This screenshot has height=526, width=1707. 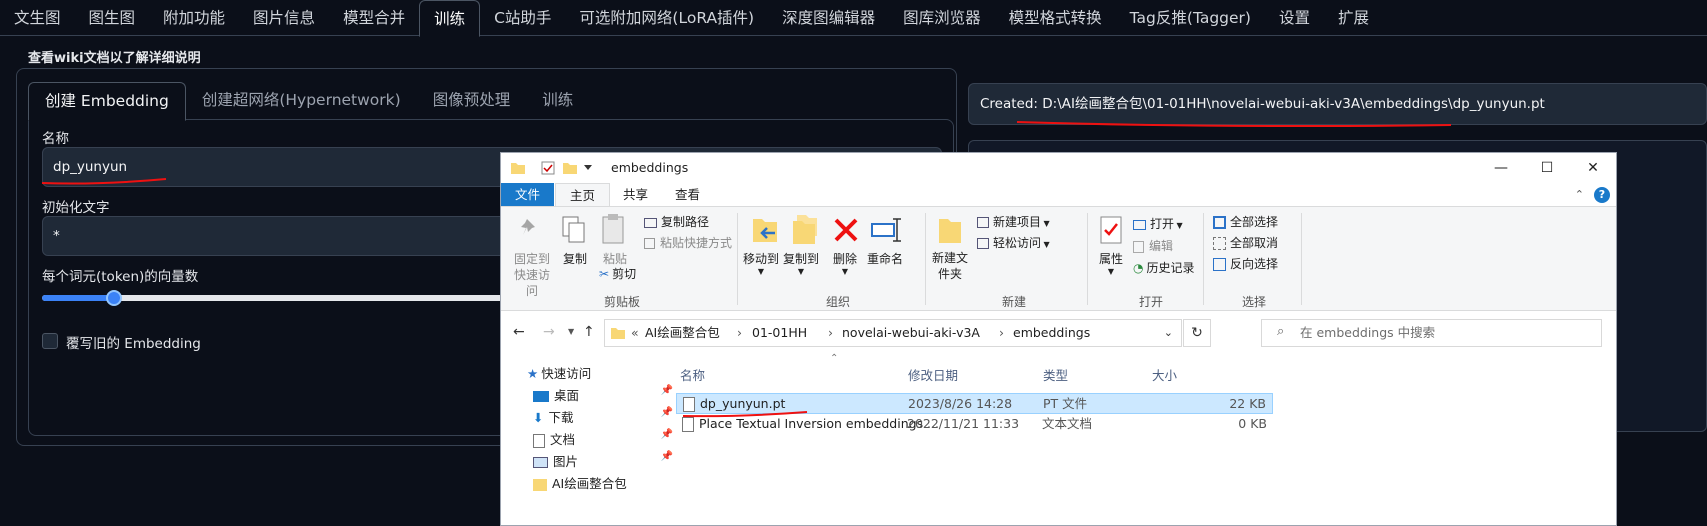 What do you see at coordinates (682, 333) in the screenshot?
I see `breadcrumb-item: AI绘画整合包` at bounding box center [682, 333].